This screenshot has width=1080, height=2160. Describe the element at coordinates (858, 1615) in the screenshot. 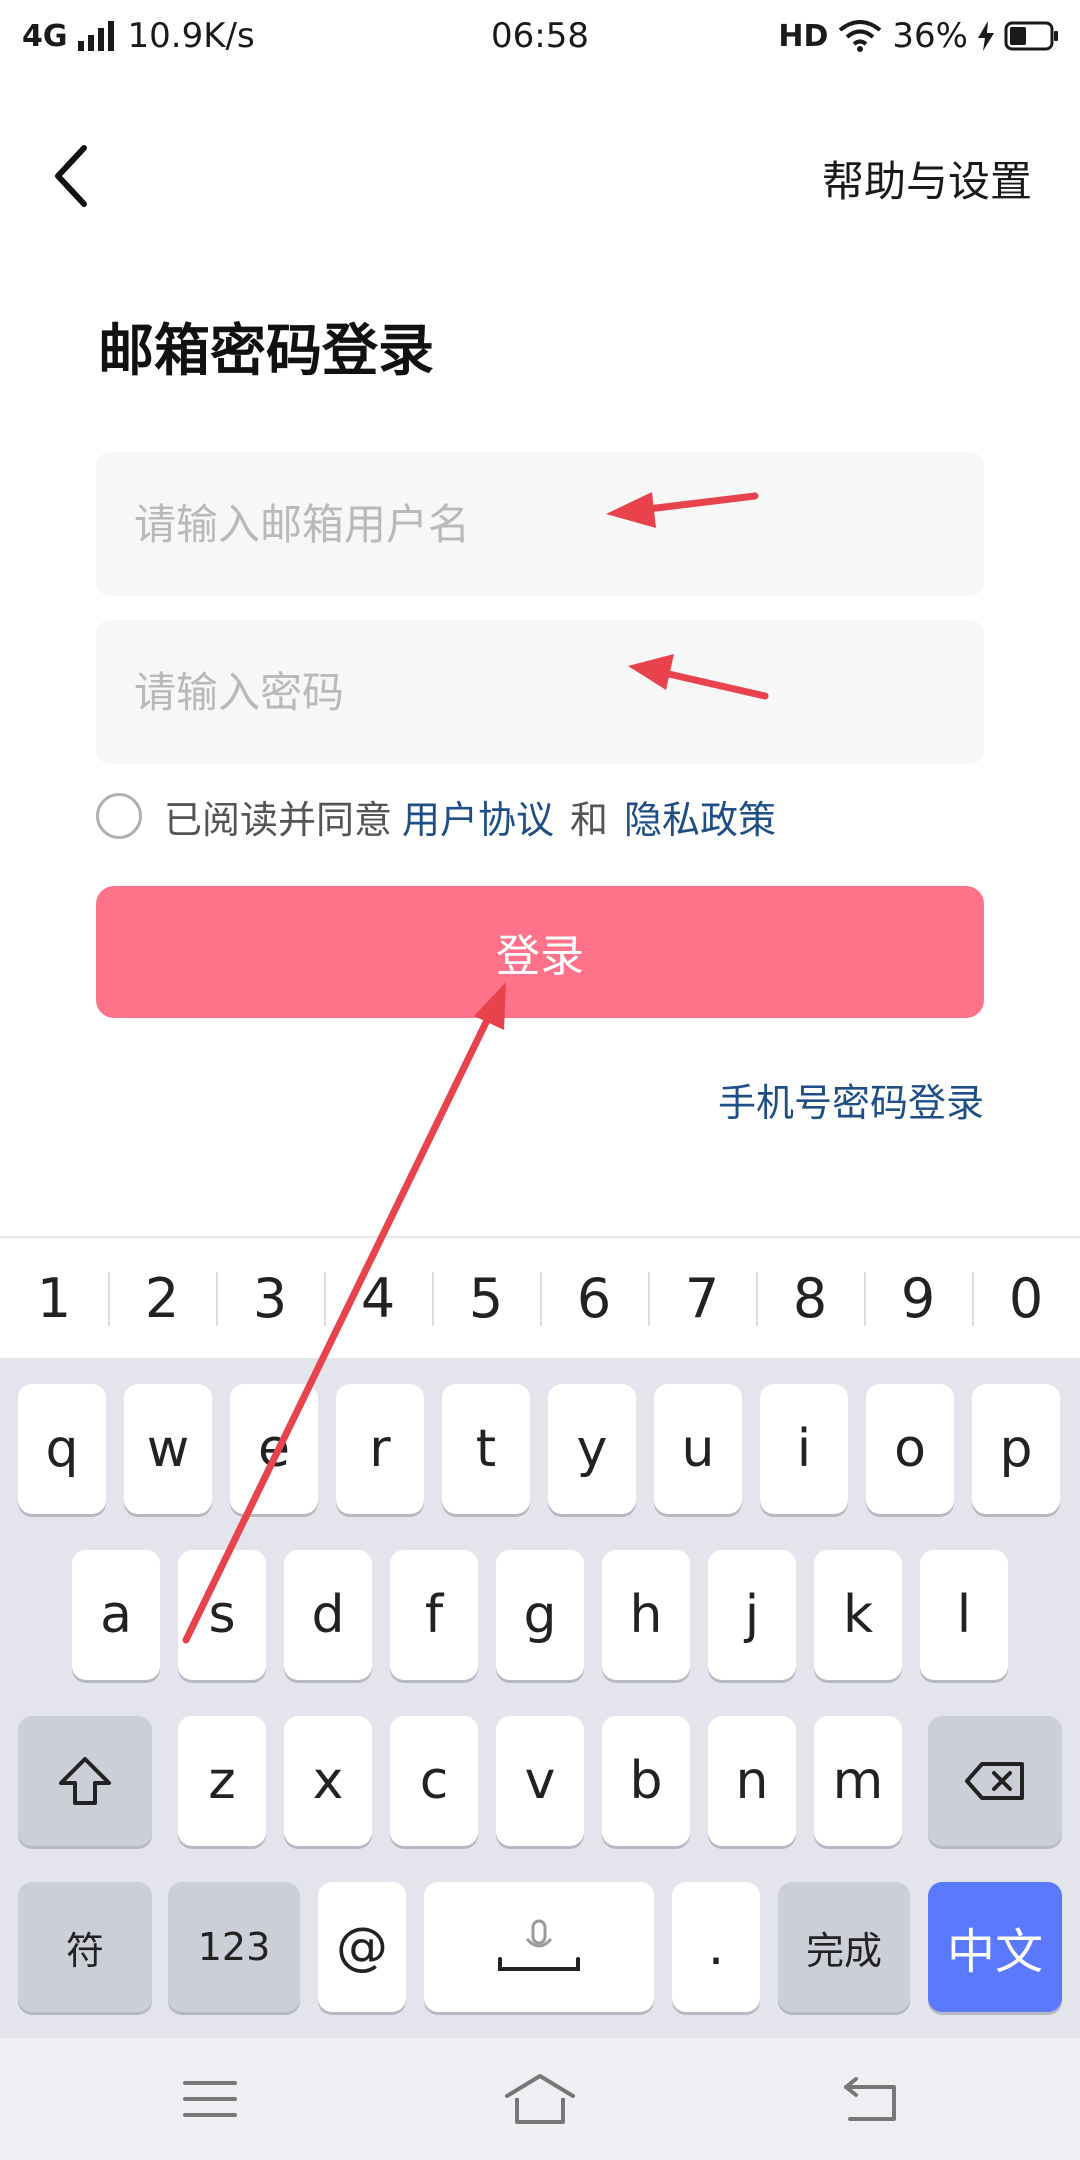

I see `key-k: k` at that location.